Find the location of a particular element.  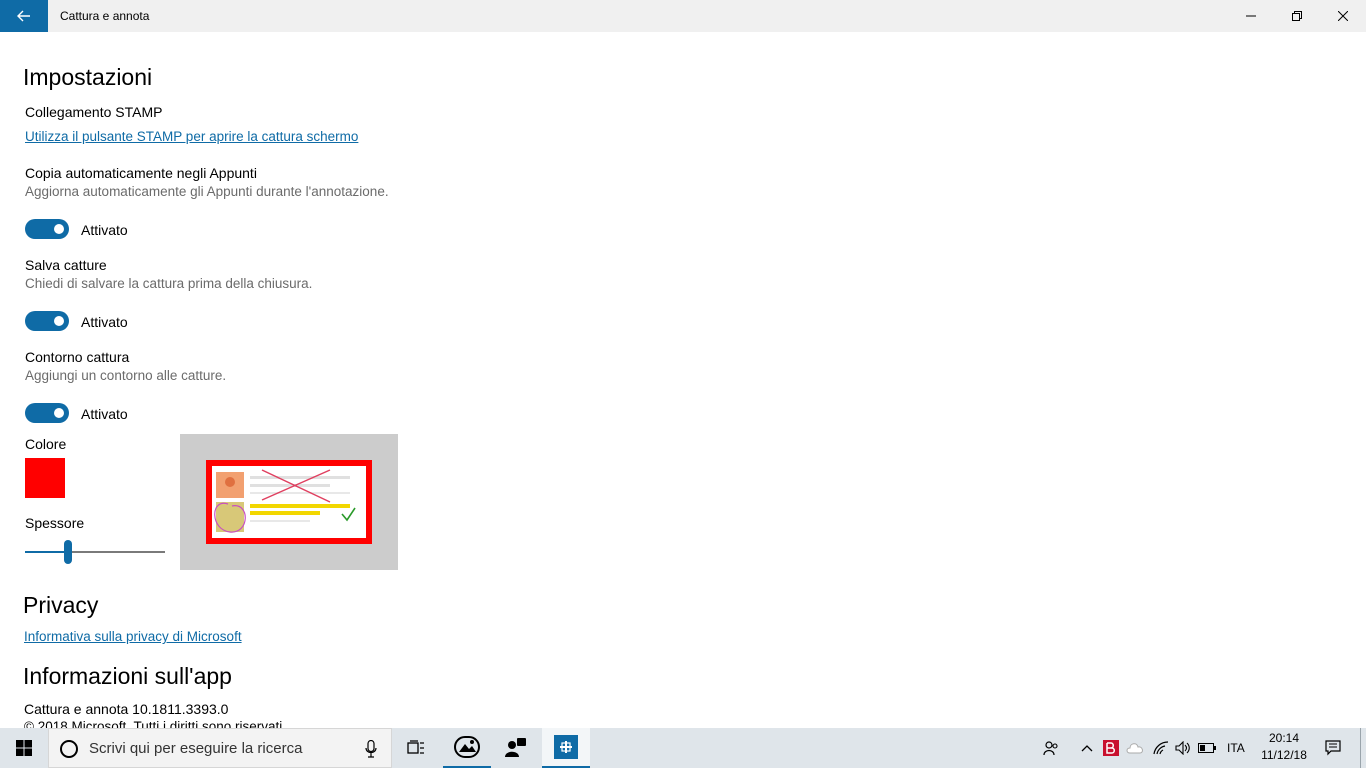

people-tray-icon is located at coordinates (1050, 748).